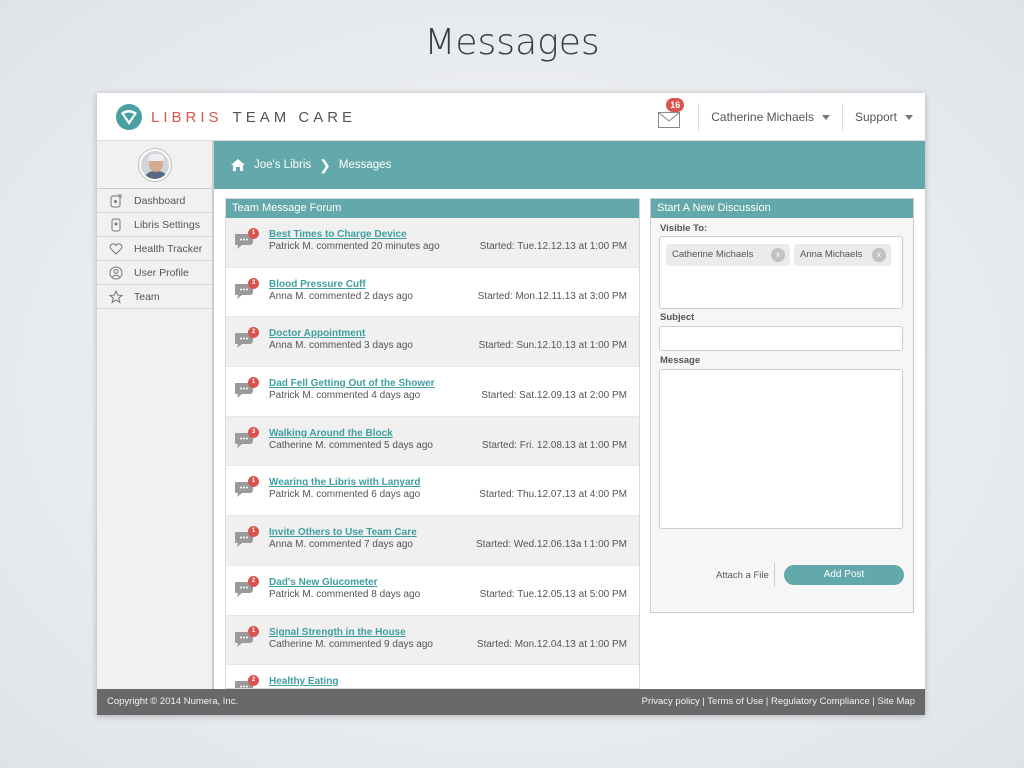 This screenshot has width=1024, height=768. What do you see at coordinates (762, 117) in the screenshot?
I see `user-name: Catherine Michaels` at bounding box center [762, 117].